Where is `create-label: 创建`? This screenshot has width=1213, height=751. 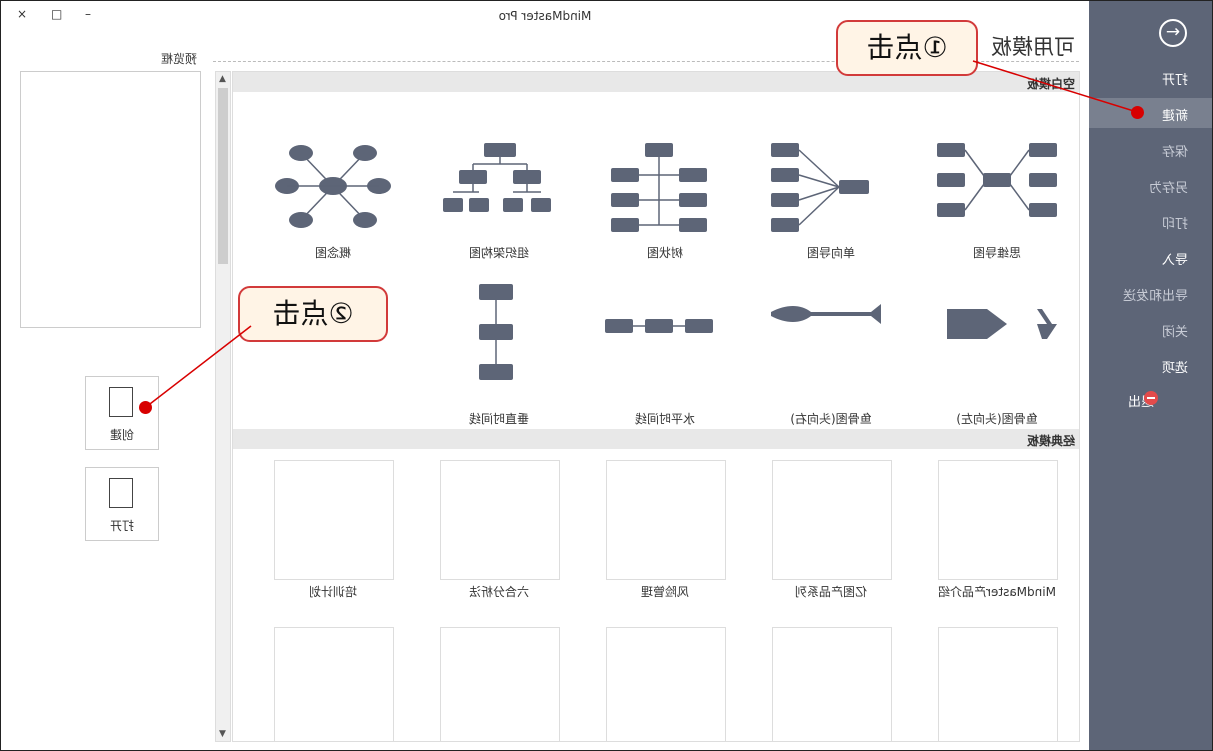 create-label: 创建 is located at coordinates (122, 435).